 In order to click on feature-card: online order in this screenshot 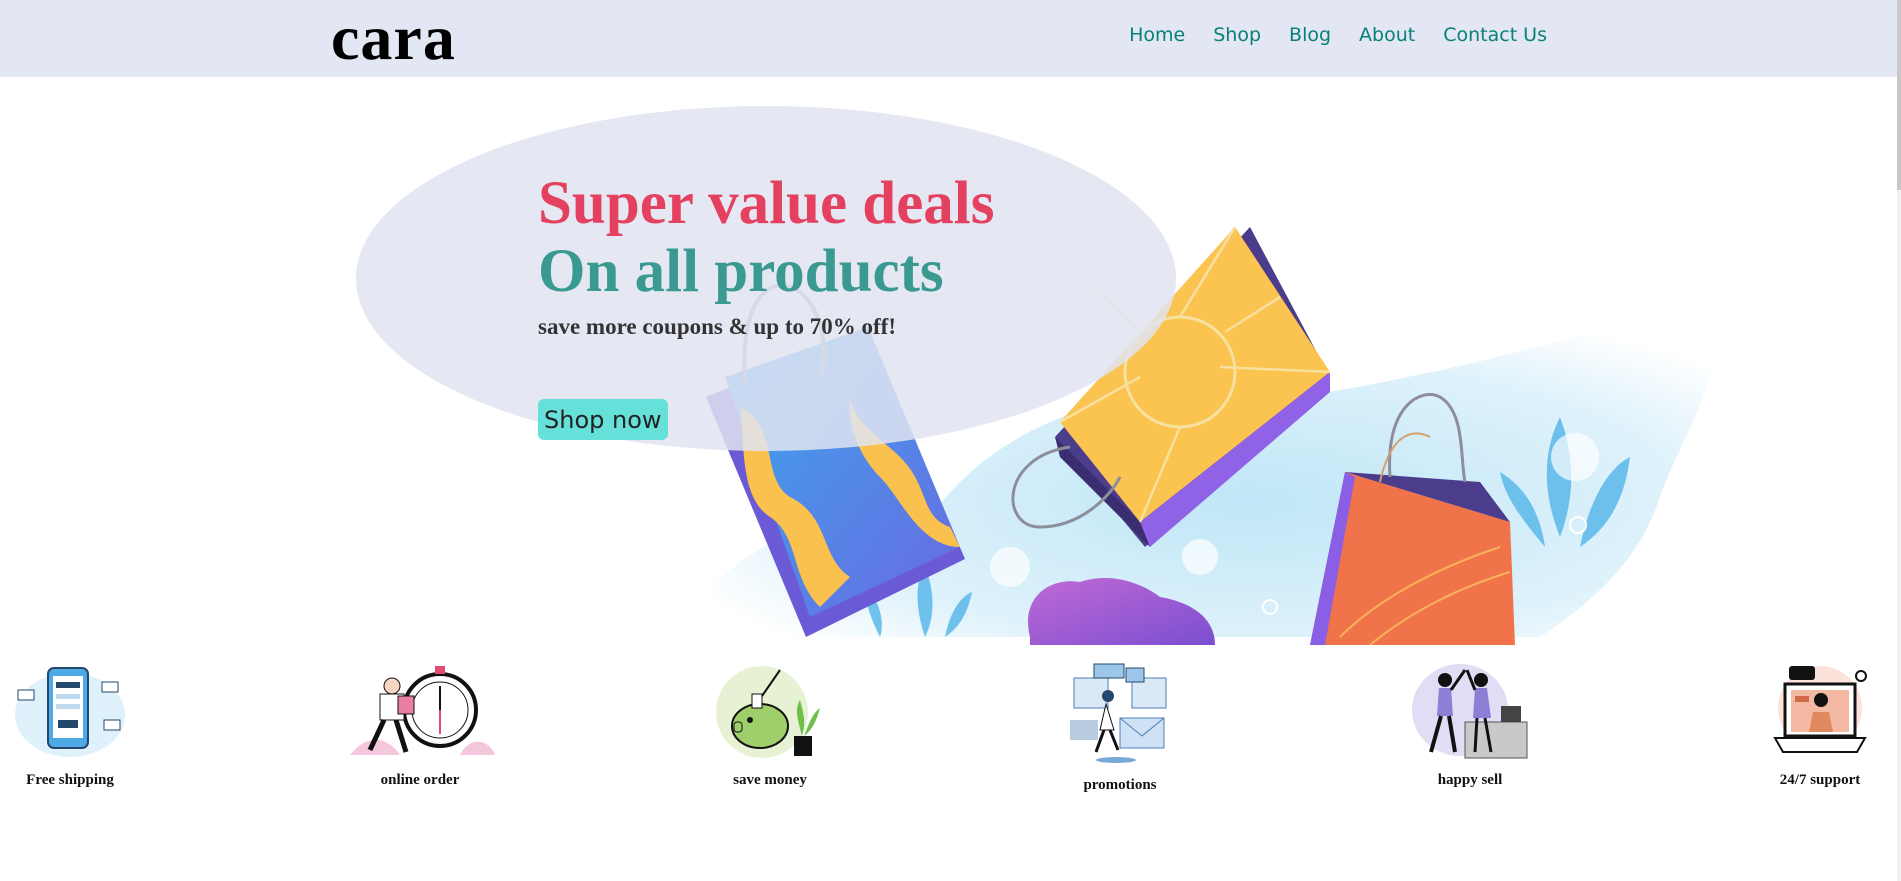, I will do `click(420, 724)`.